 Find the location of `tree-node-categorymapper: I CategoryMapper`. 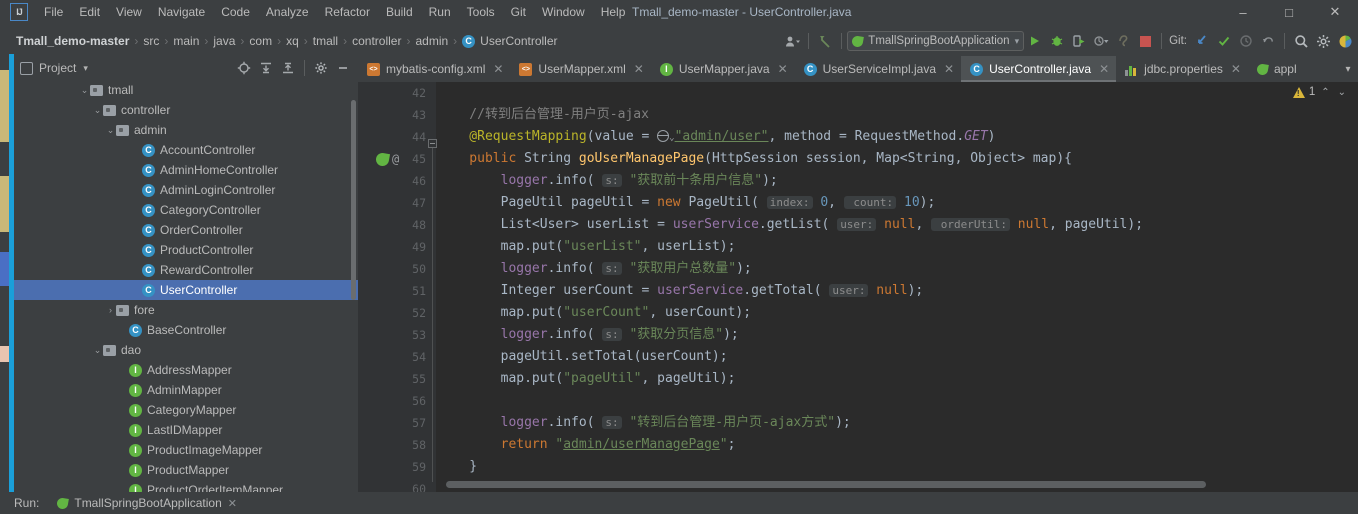

tree-node-categorymapper: I CategoryMapper is located at coordinates (186, 410).